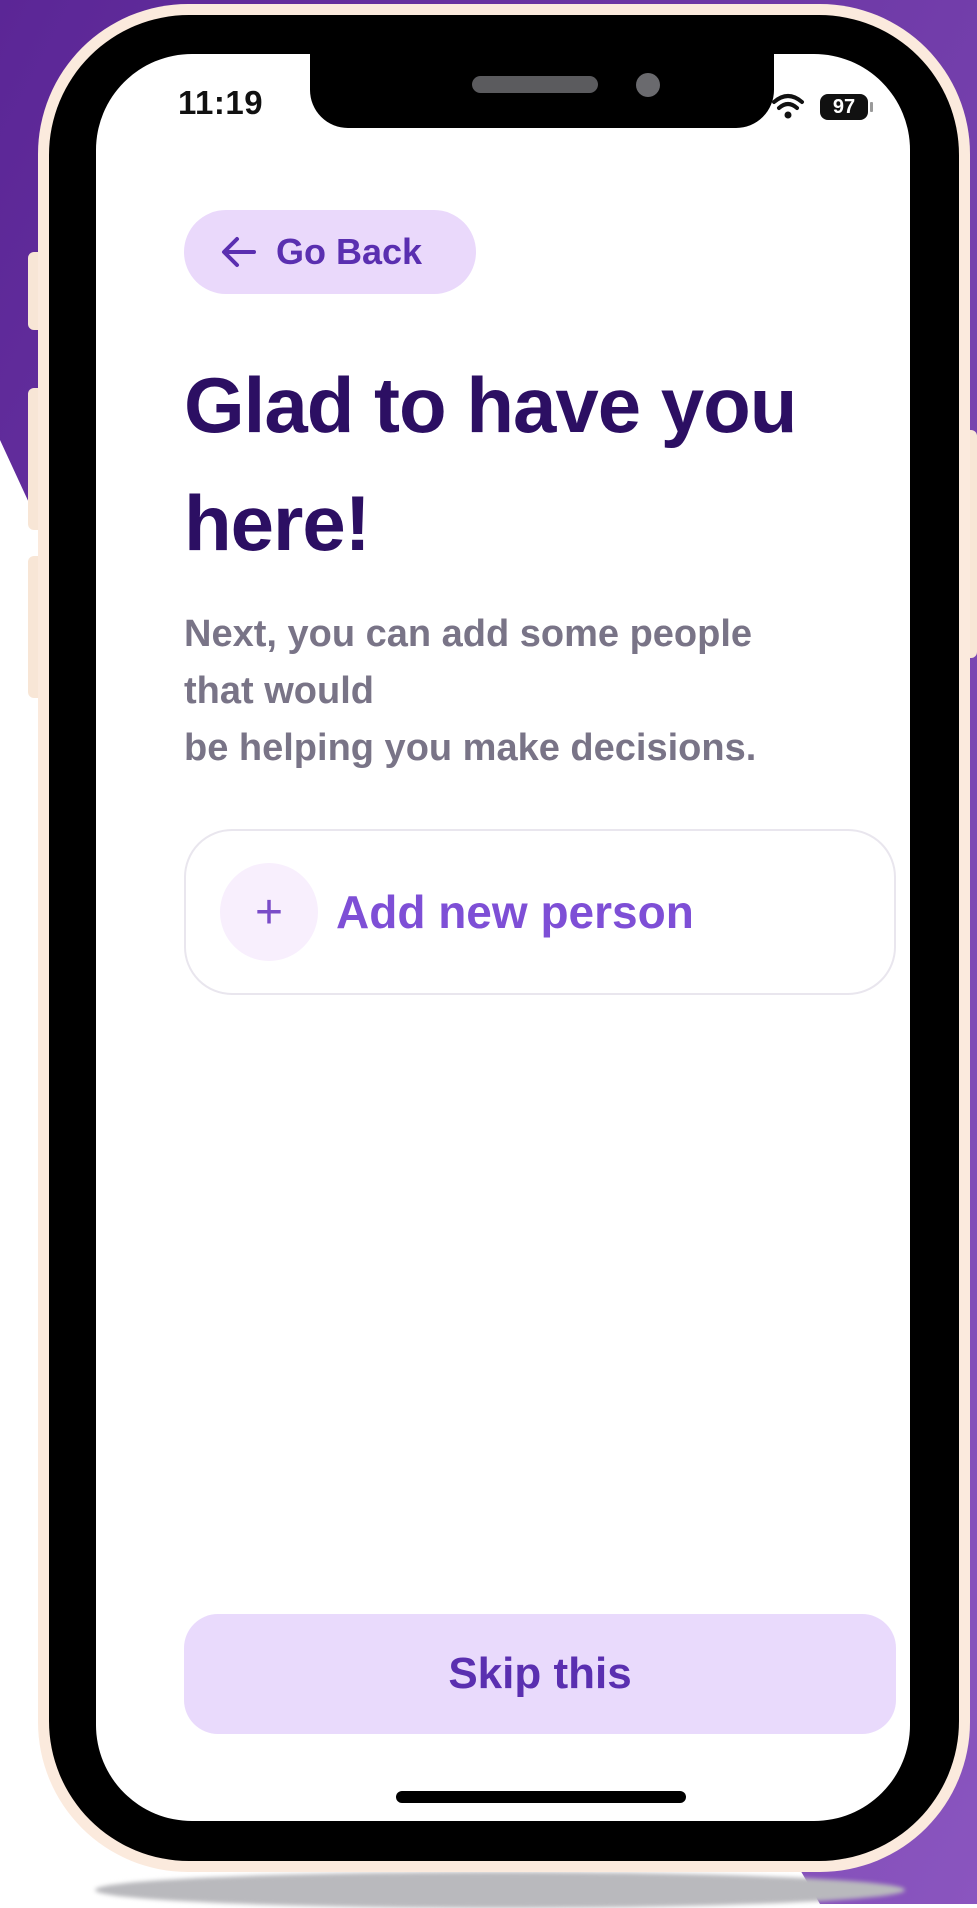  I want to click on add-new-person-button: + Add new person, so click(540, 912).